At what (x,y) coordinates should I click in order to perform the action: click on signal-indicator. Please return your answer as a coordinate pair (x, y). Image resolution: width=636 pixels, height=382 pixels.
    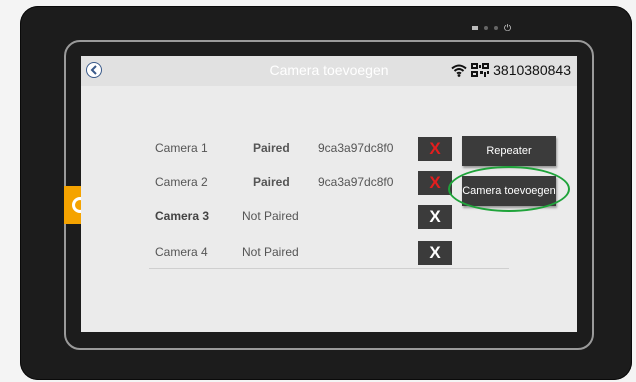
    Looking at the image, I should click on (475, 28).